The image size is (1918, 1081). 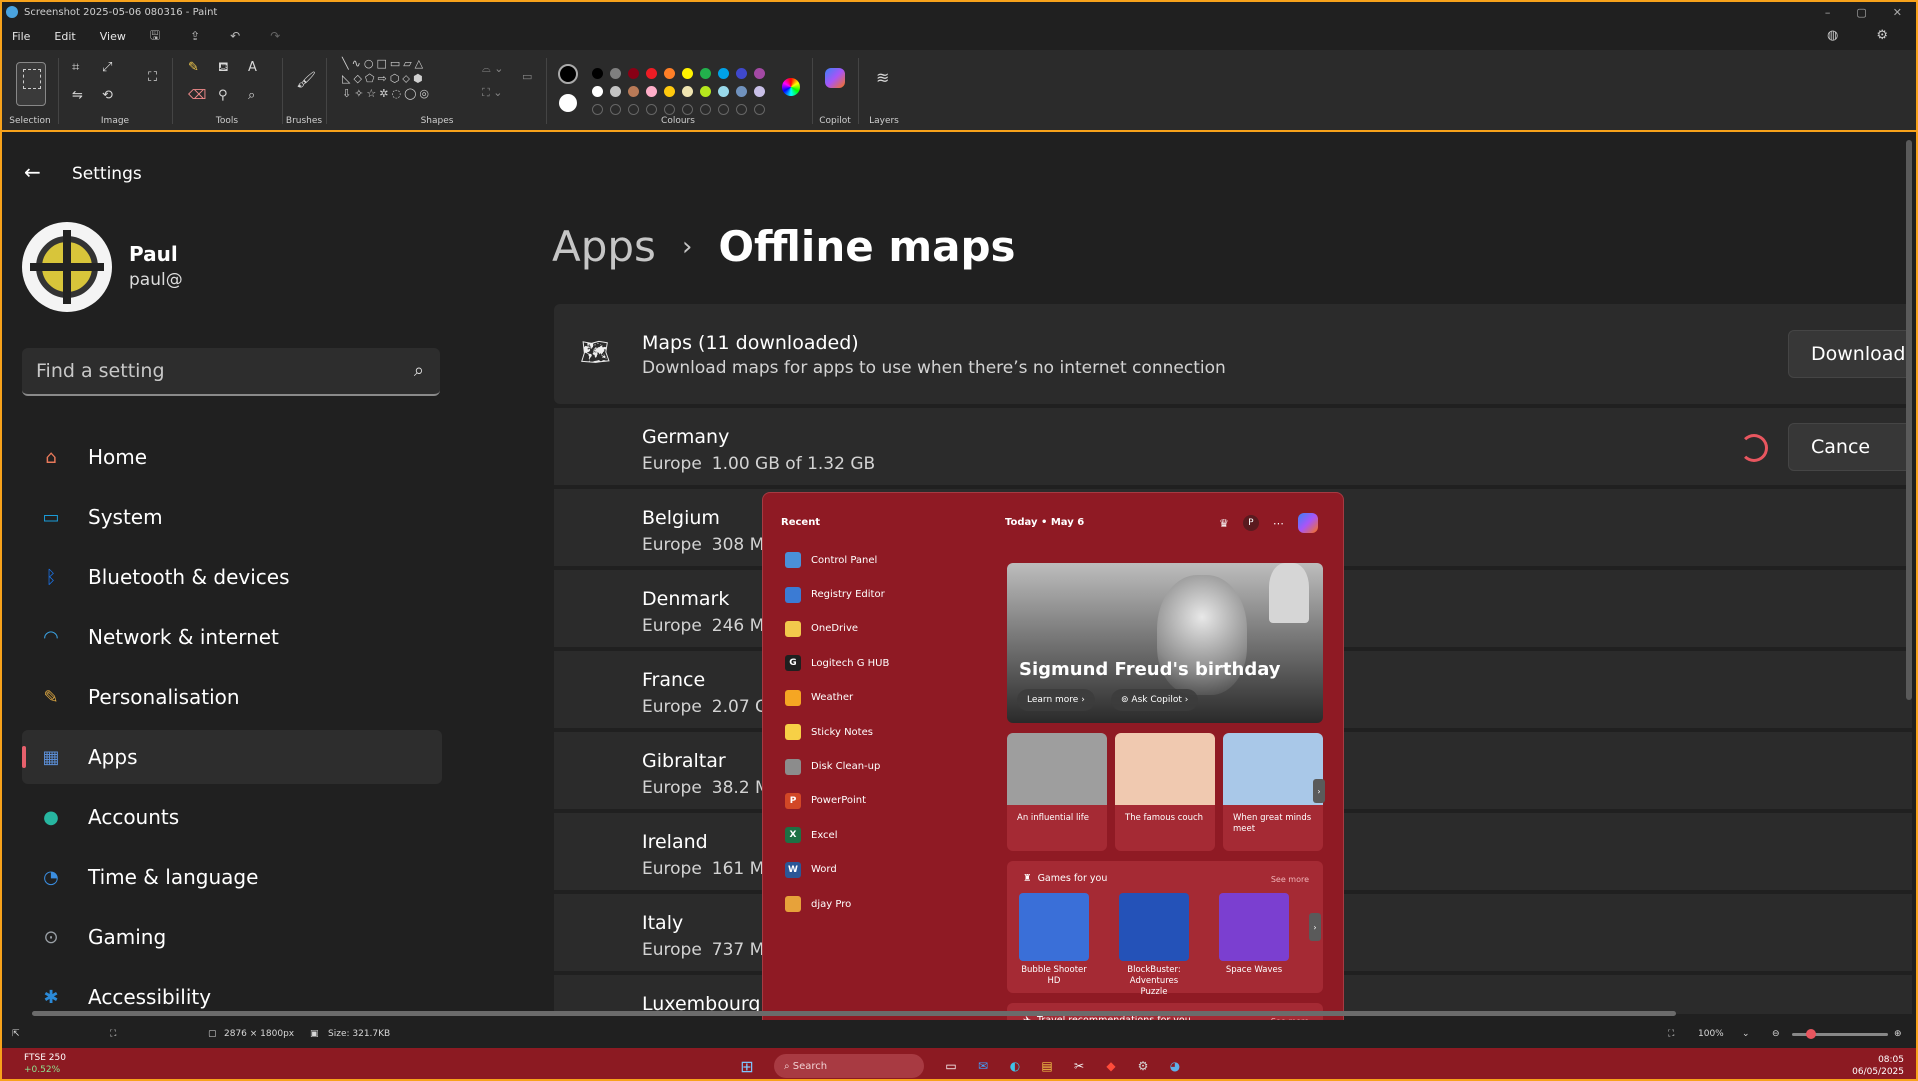 I want to click on menu-view: View, so click(x=113, y=36).